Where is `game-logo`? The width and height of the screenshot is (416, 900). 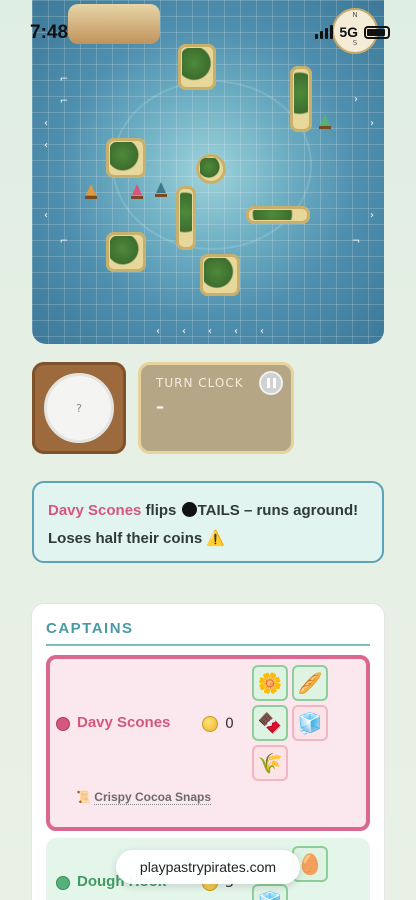
game-logo is located at coordinates (114, 24).